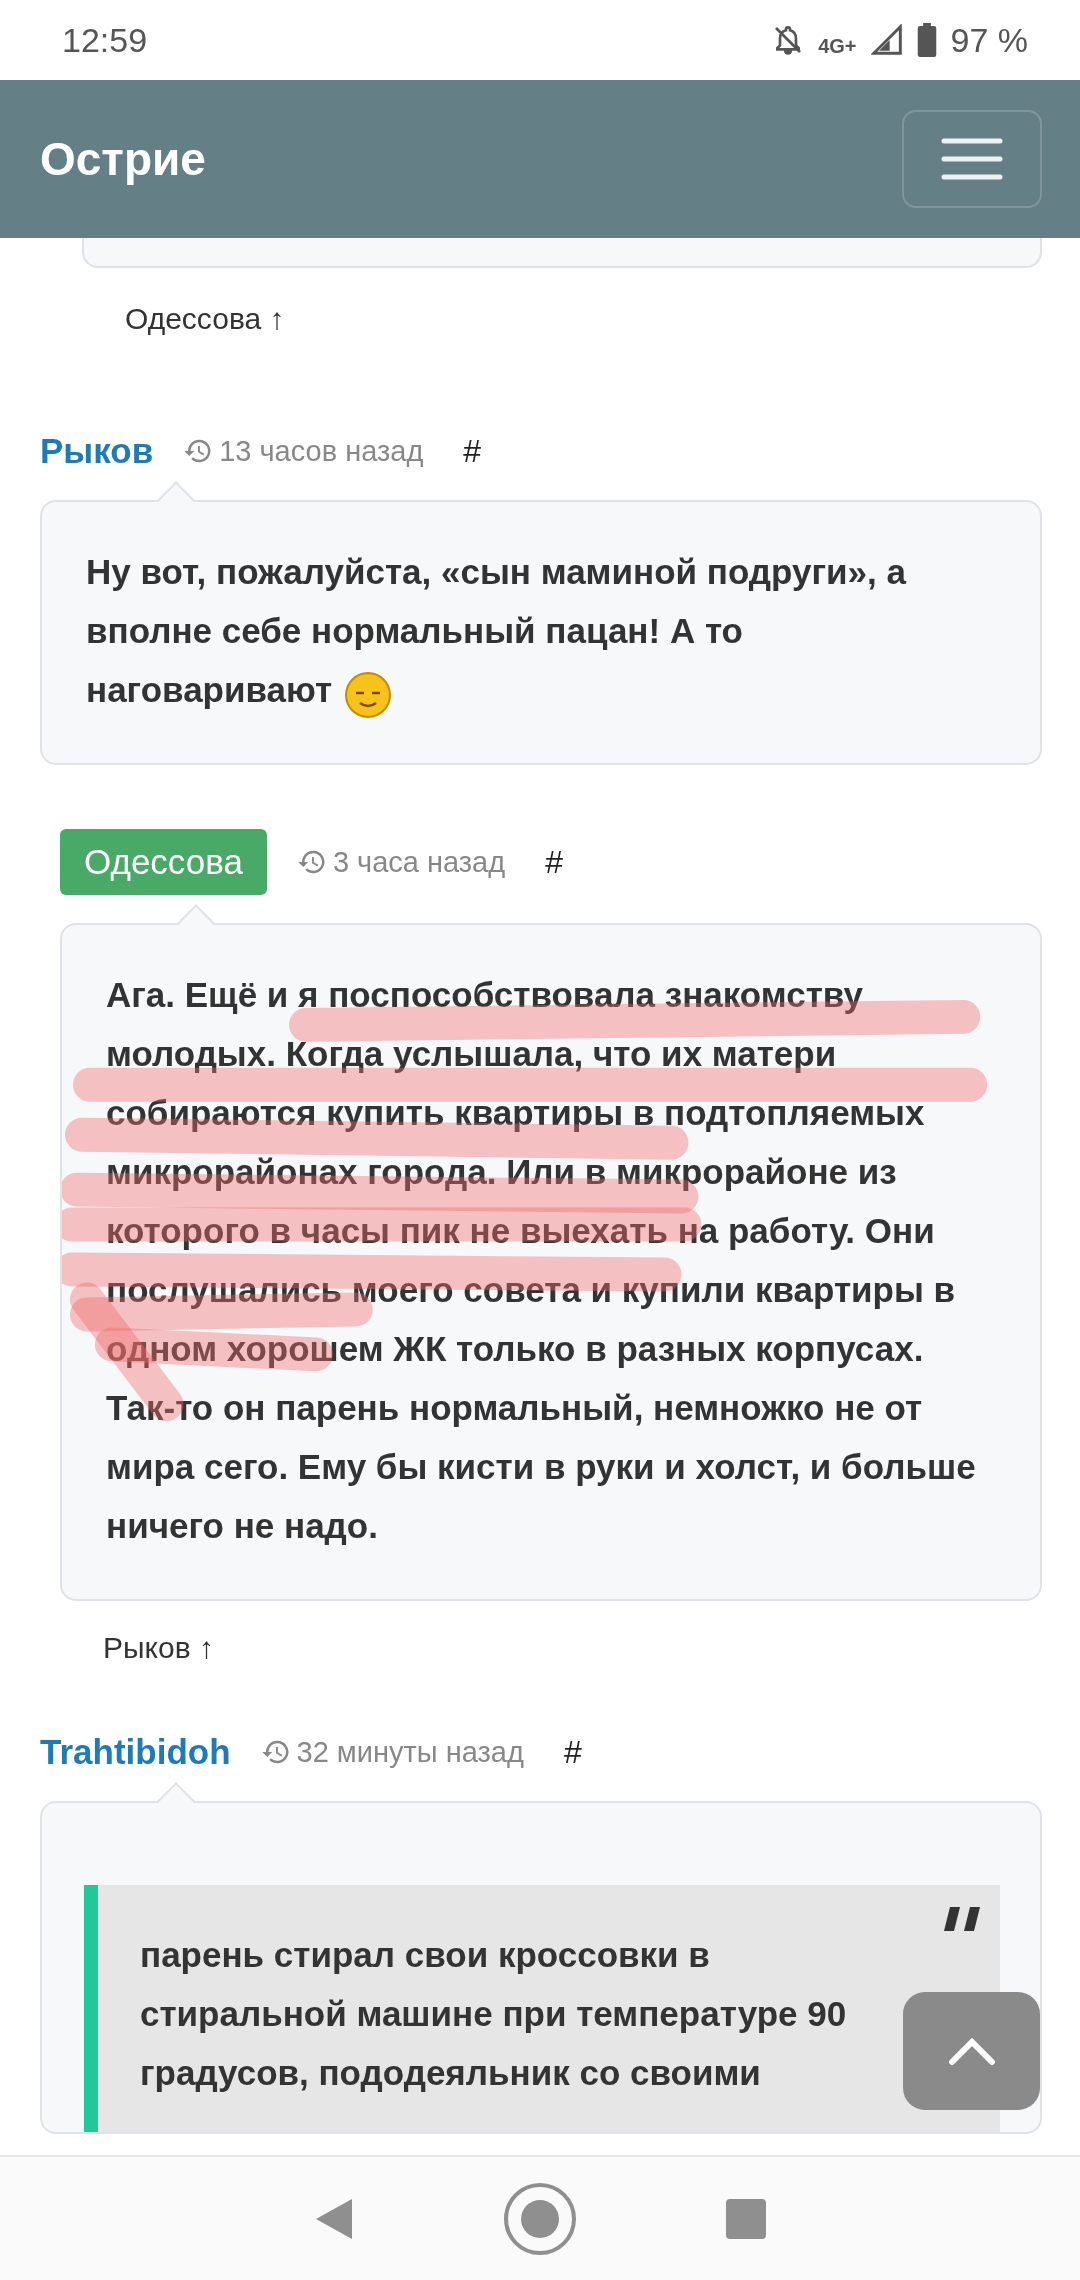  I want to click on comment-time: 32 минуты назад, so click(410, 1752).